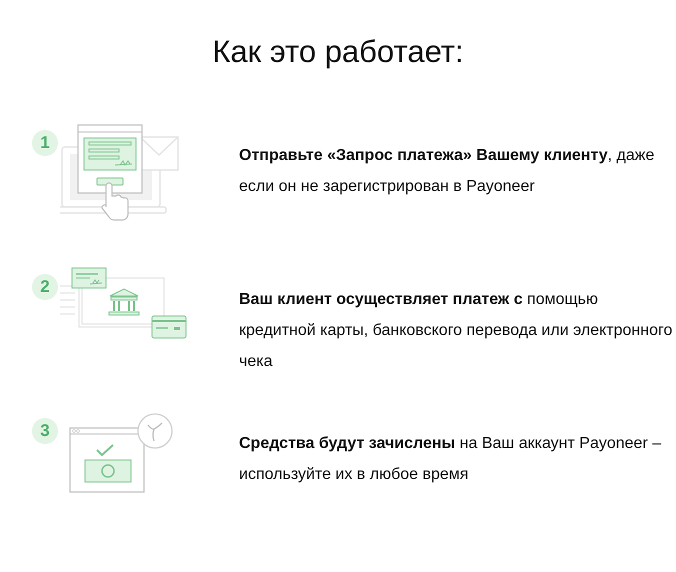  What do you see at coordinates (450, 459) in the screenshot?
I see `step-description: Средства будут зачислены на Ваш аккаунт Payoneer – используйте их в любое время` at bounding box center [450, 459].